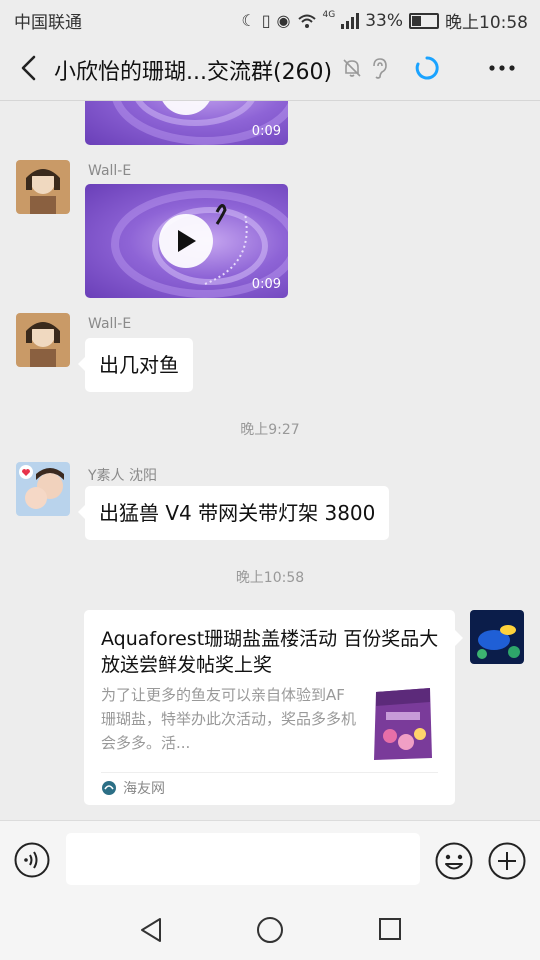  Describe the element at coordinates (193, 72) in the screenshot. I see `chat-title: 小欣怡的珊瑚...交流群(260)` at that location.